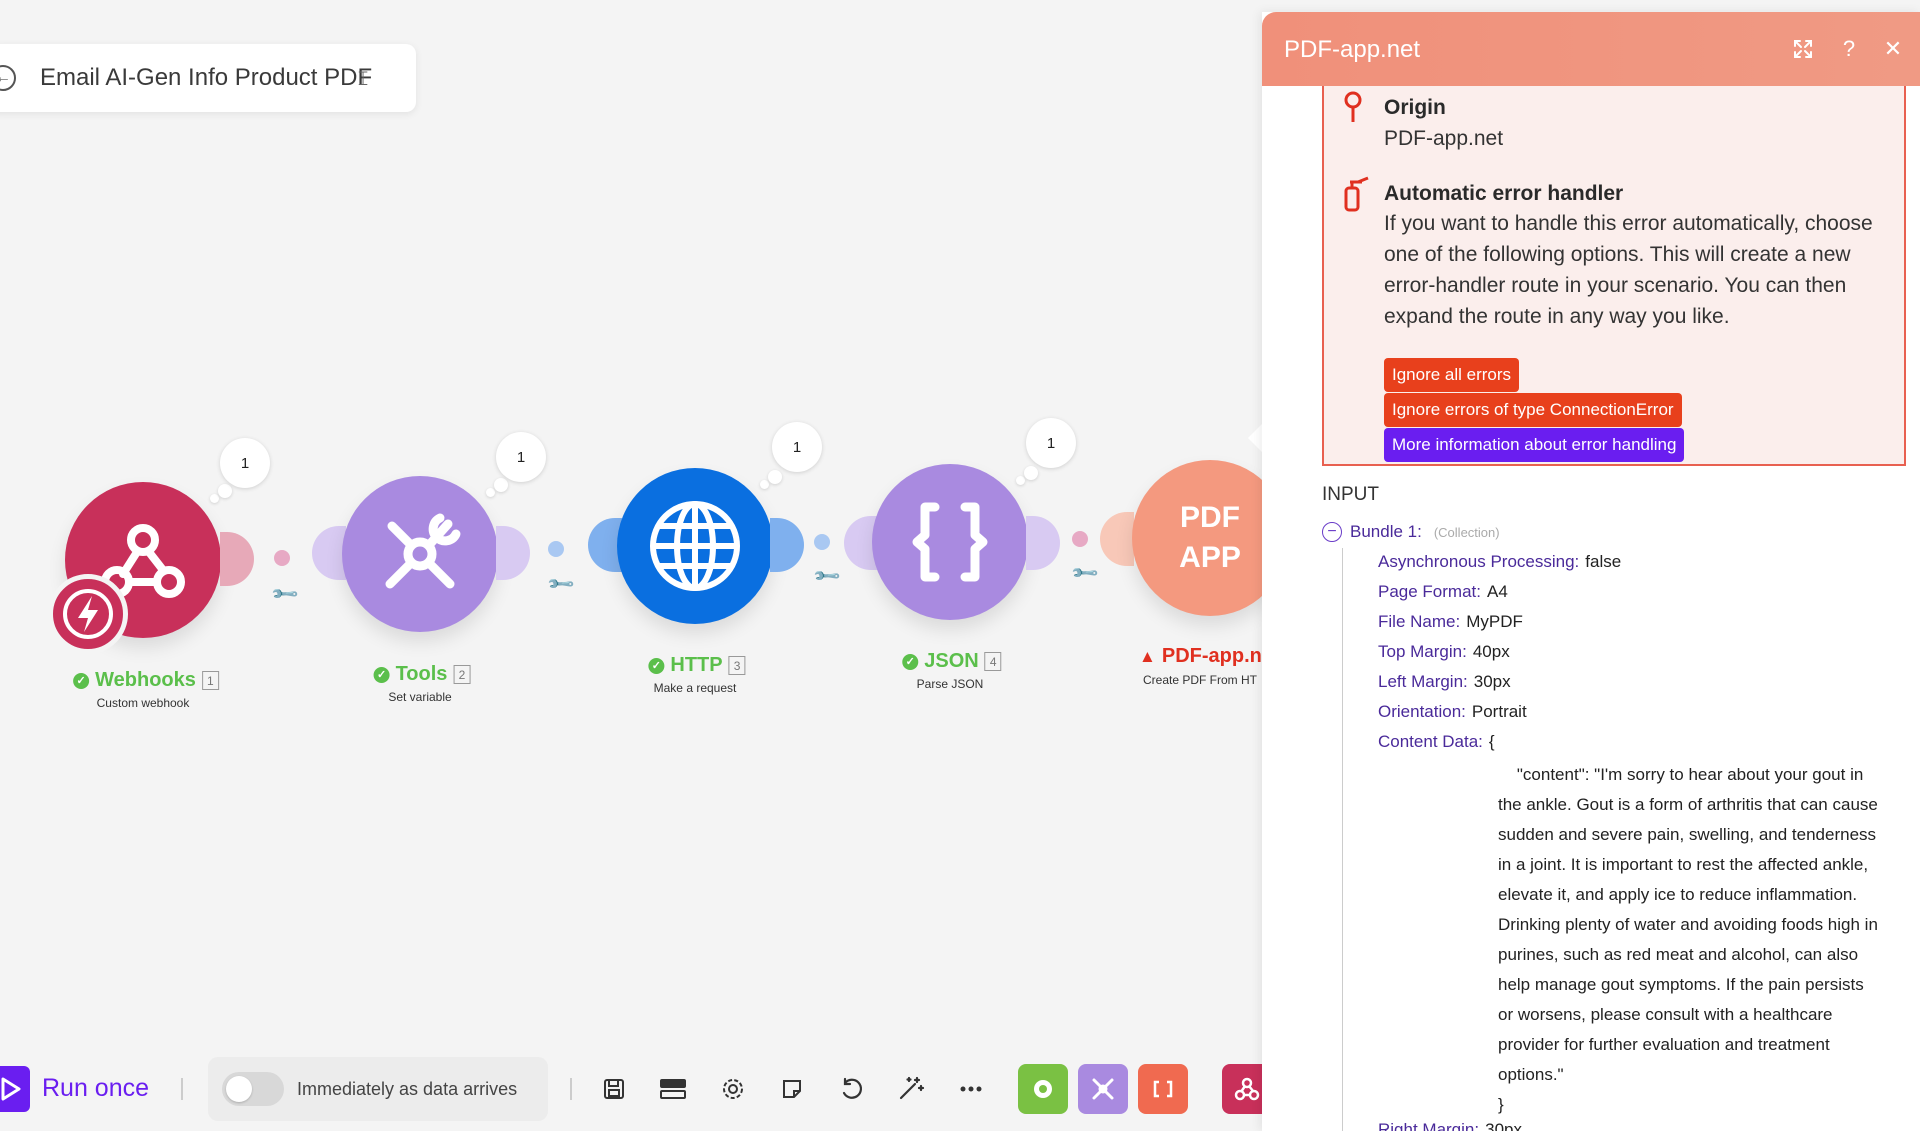 This screenshot has height=1131, width=1920. What do you see at coordinates (1444, 138) in the screenshot?
I see `origin-value: PDF-app.net` at bounding box center [1444, 138].